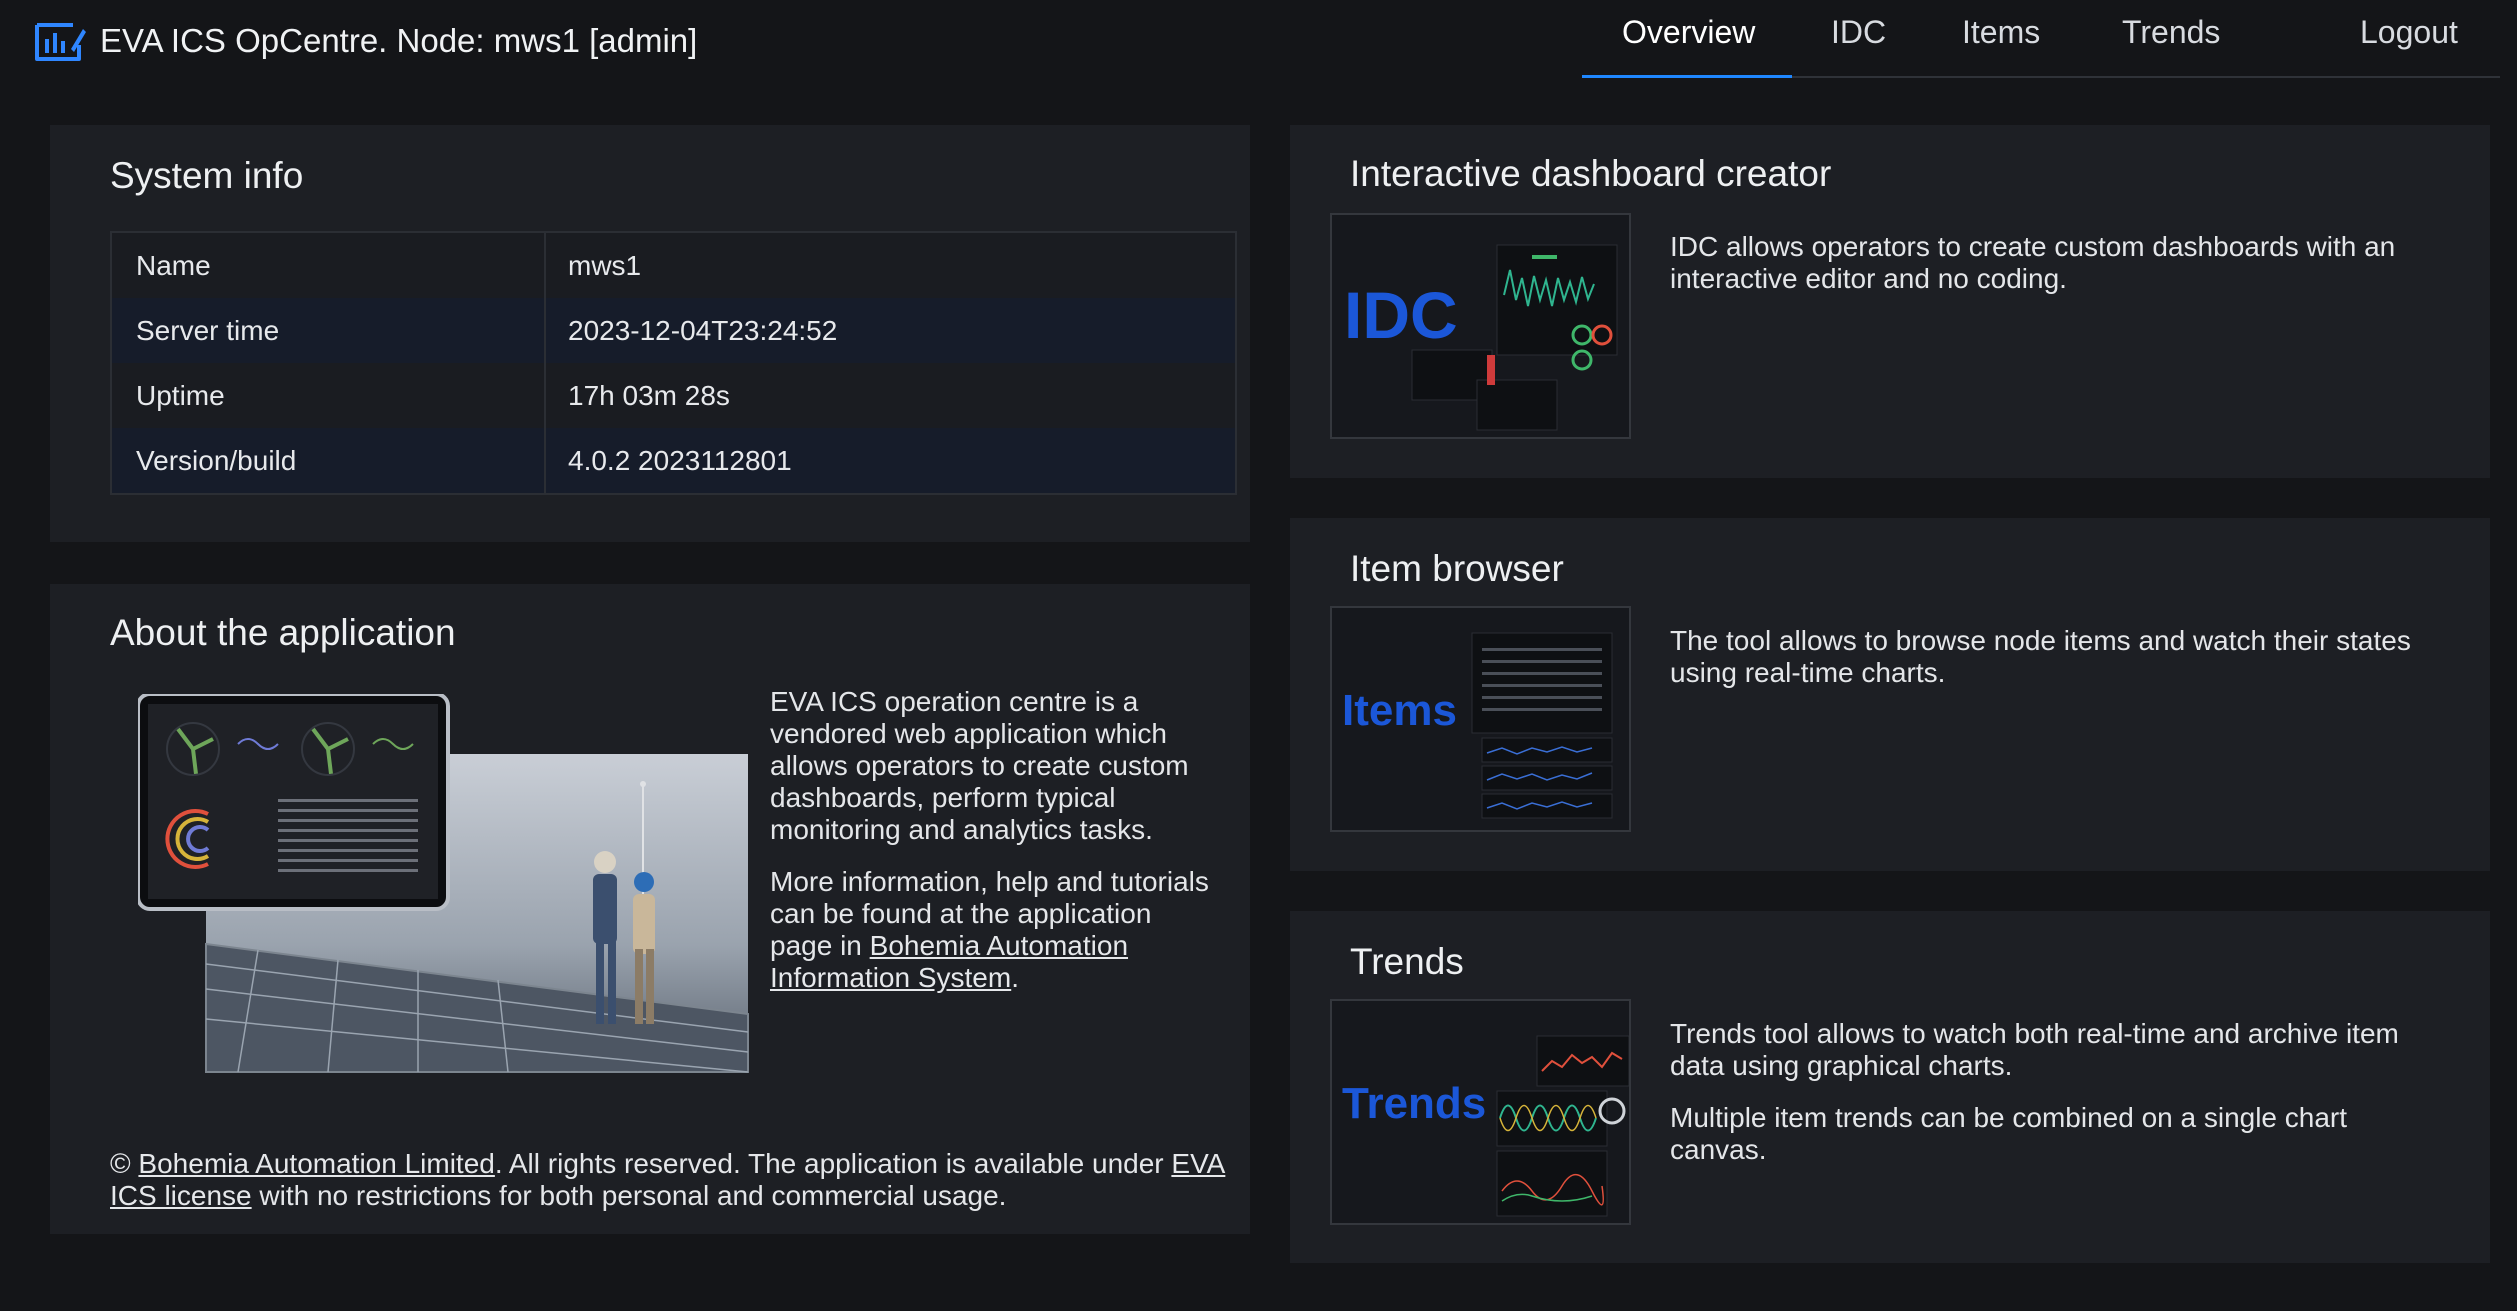  What do you see at coordinates (1401, 315) in the screenshot?
I see `idc-thumbnail-label: IDC` at bounding box center [1401, 315].